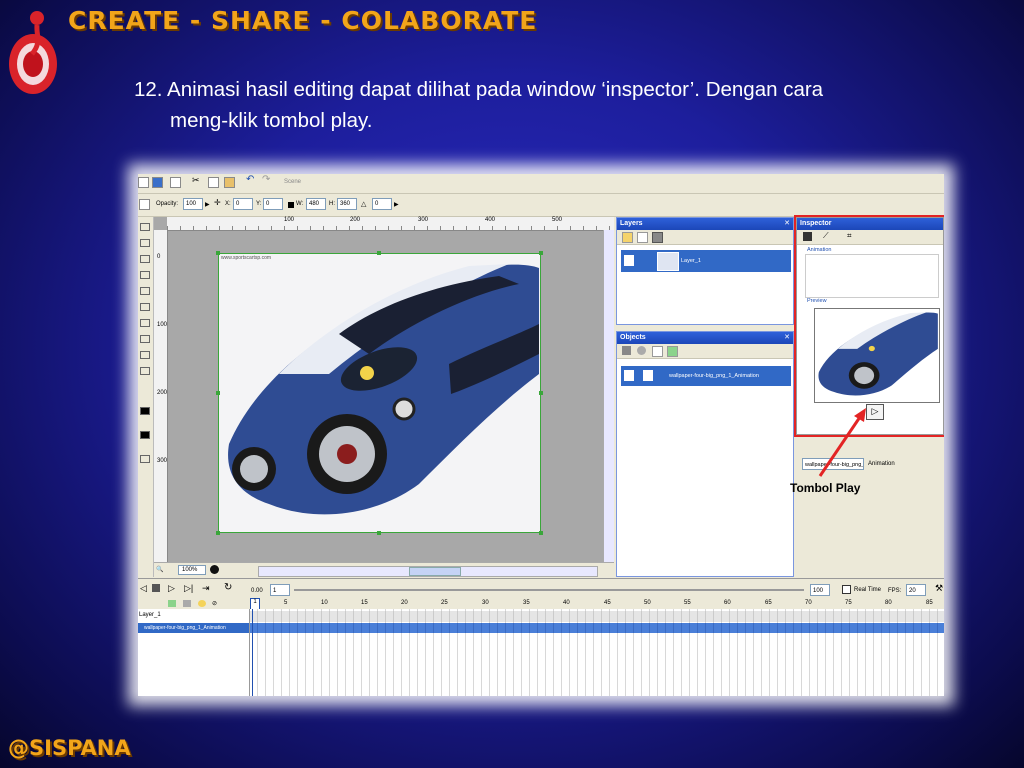  Describe the element at coordinates (229, 182) in the screenshot. I see `paste-icon` at that location.